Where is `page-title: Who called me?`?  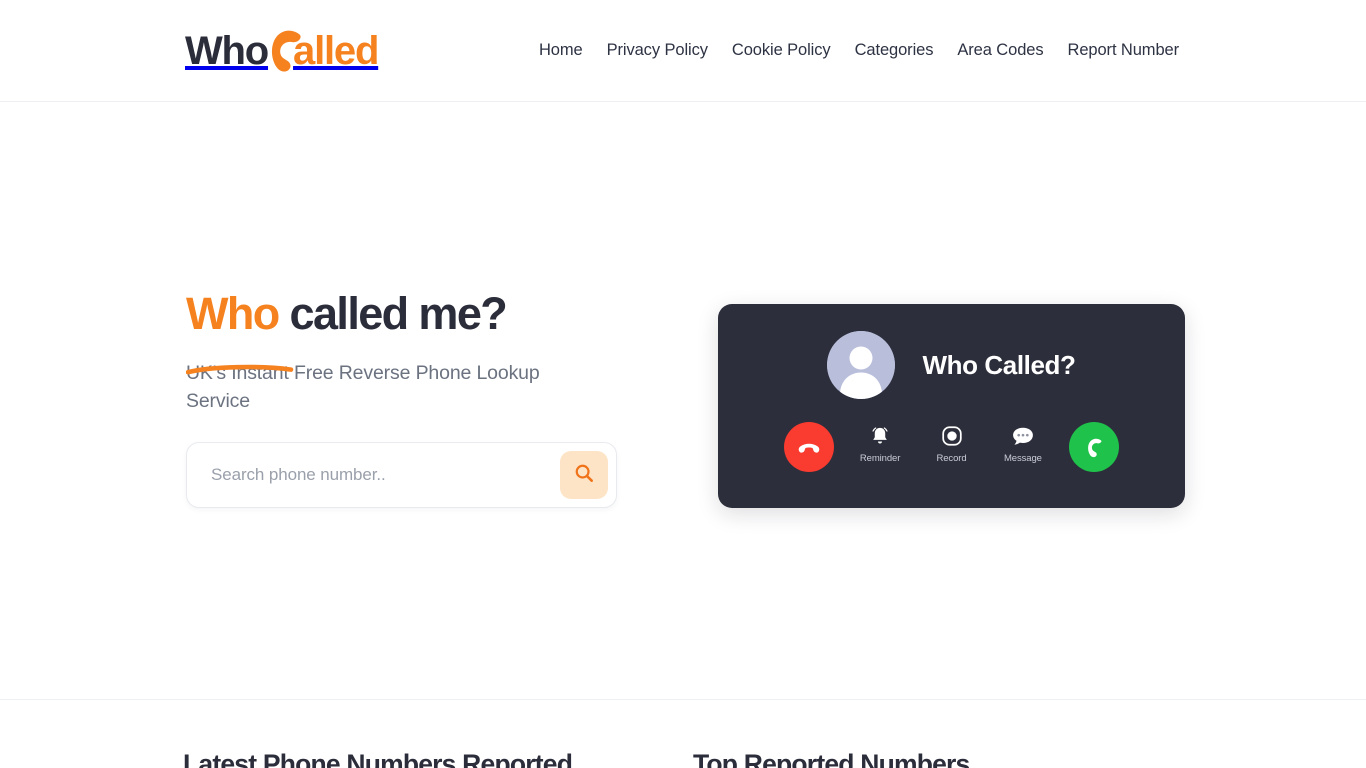
page-title: Who called me? is located at coordinates (346, 331).